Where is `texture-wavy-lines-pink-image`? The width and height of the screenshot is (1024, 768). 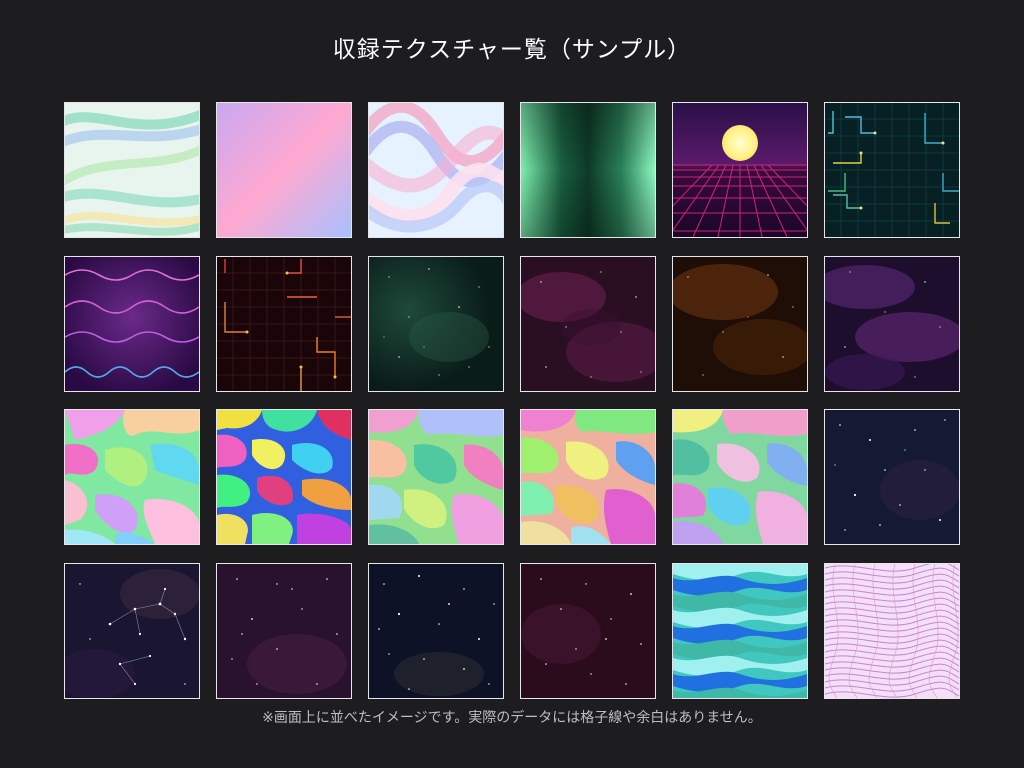 texture-wavy-lines-pink-image is located at coordinates (892, 631).